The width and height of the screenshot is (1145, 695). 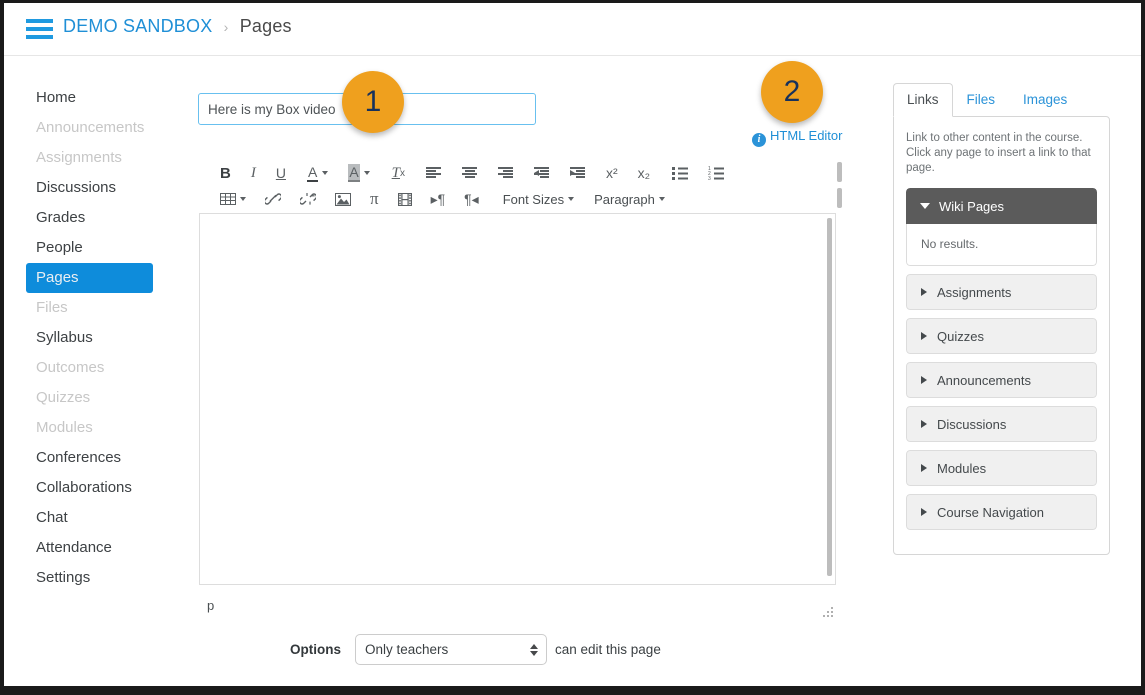 I want to click on rtl-button: ¶◂, so click(x=471, y=199).